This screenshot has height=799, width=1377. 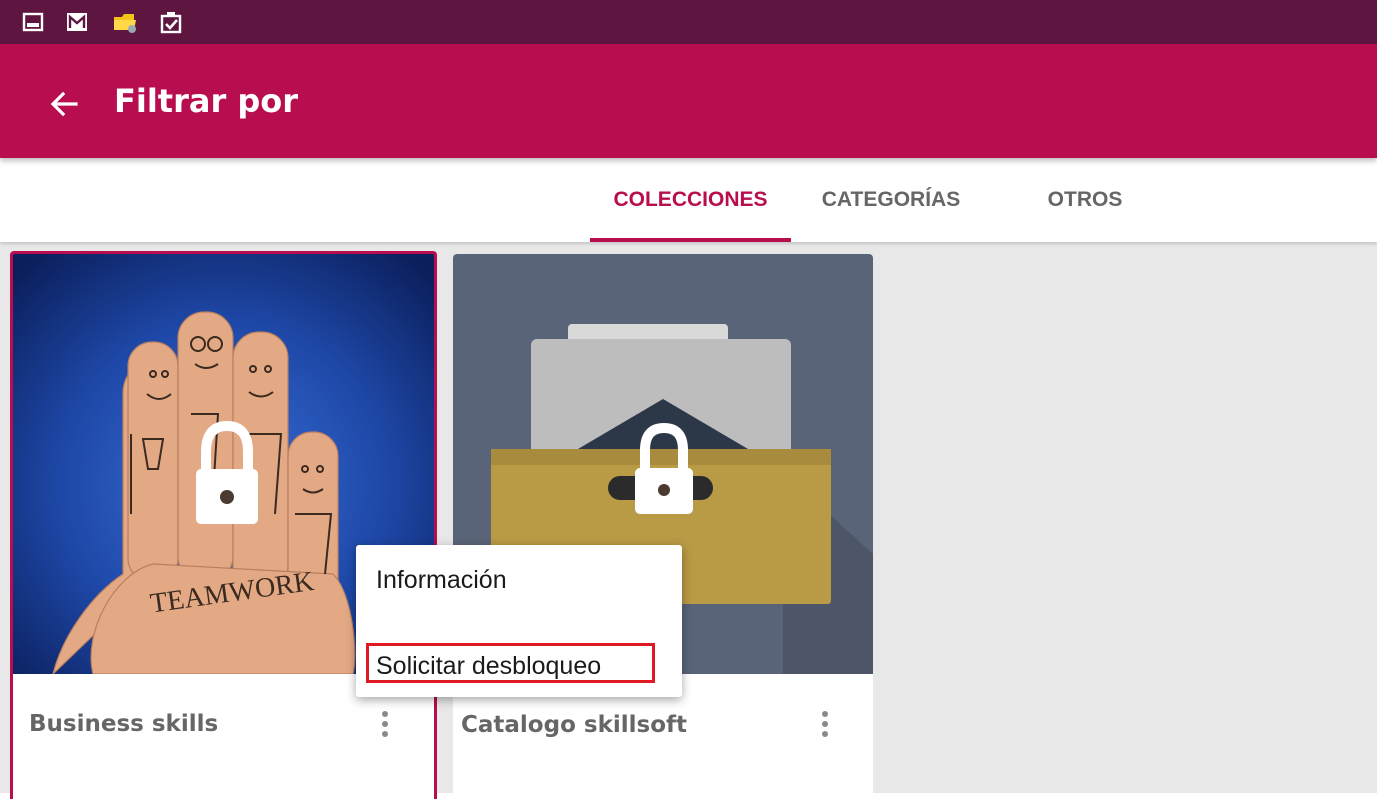 I want to click on mail-icon, so click(x=77, y=22).